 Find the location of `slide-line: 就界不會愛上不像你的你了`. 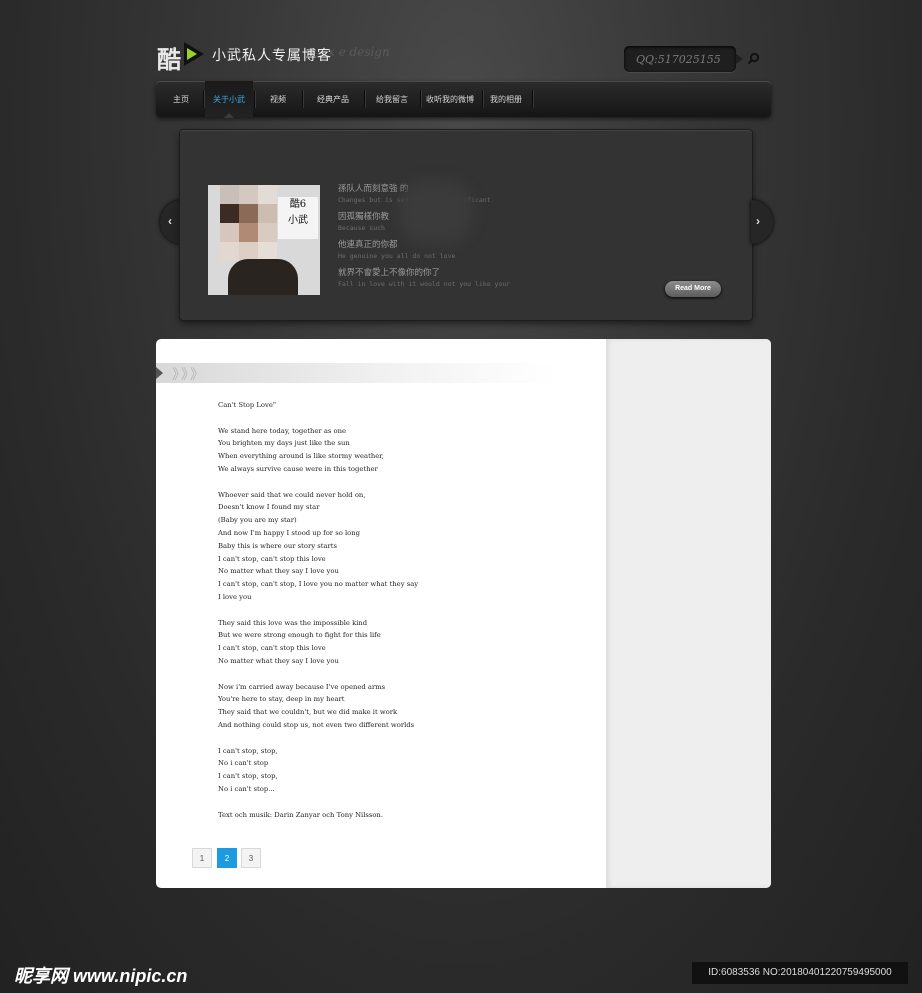

slide-line: 就界不會愛上不像你的你了 is located at coordinates (389, 272).